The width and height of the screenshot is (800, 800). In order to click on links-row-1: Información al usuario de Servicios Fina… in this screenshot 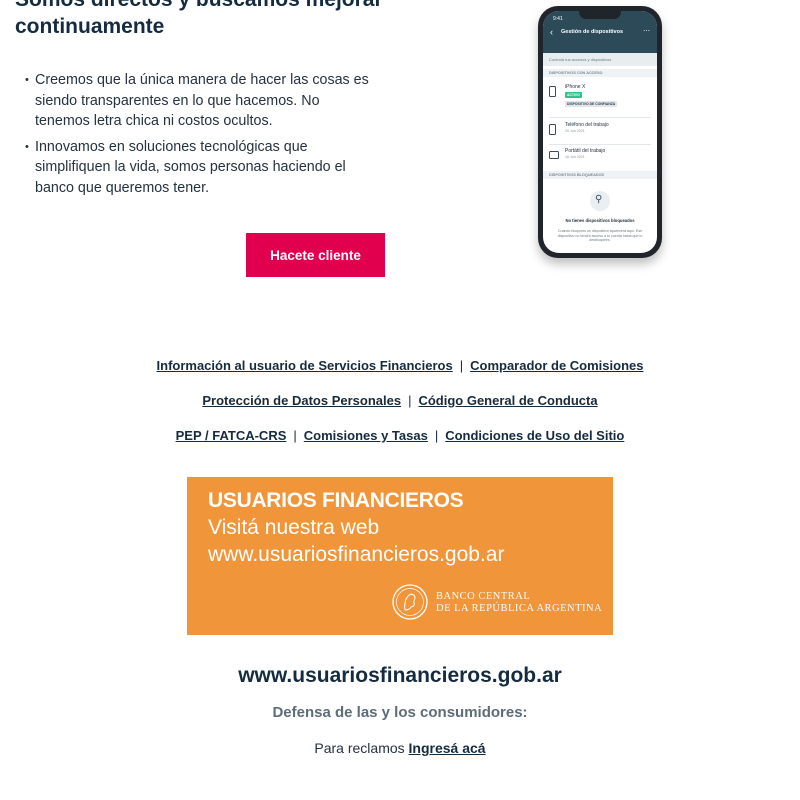, I will do `click(400, 365)`.